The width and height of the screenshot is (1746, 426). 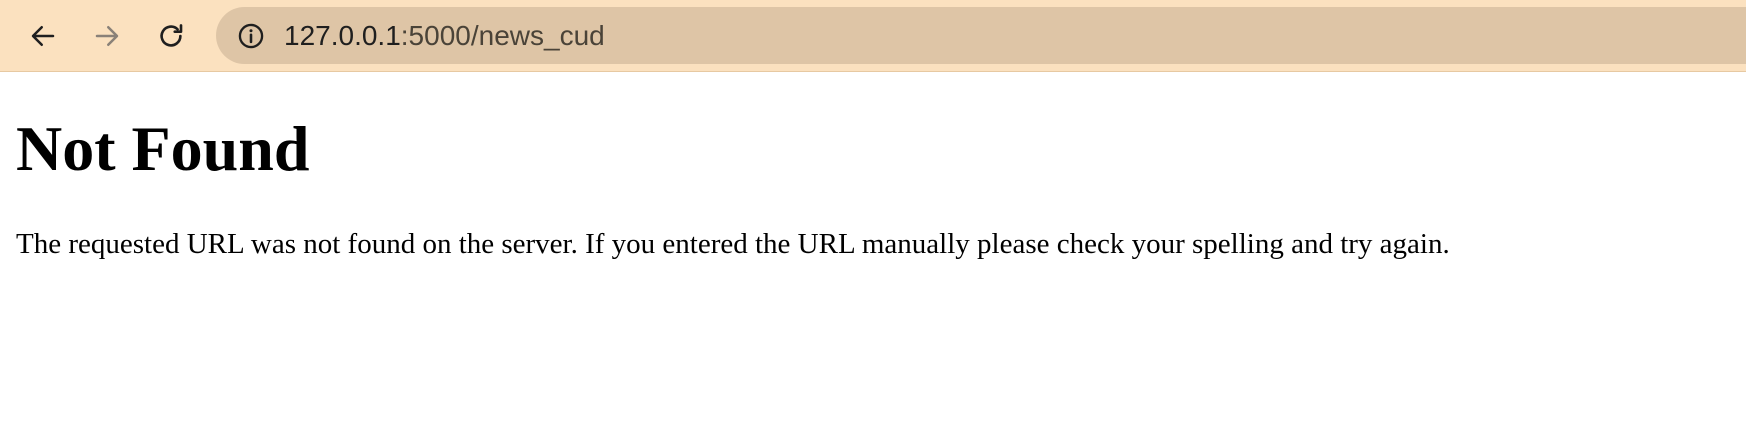 I want to click on page-title: Not Found, so click(x=163, y=148).